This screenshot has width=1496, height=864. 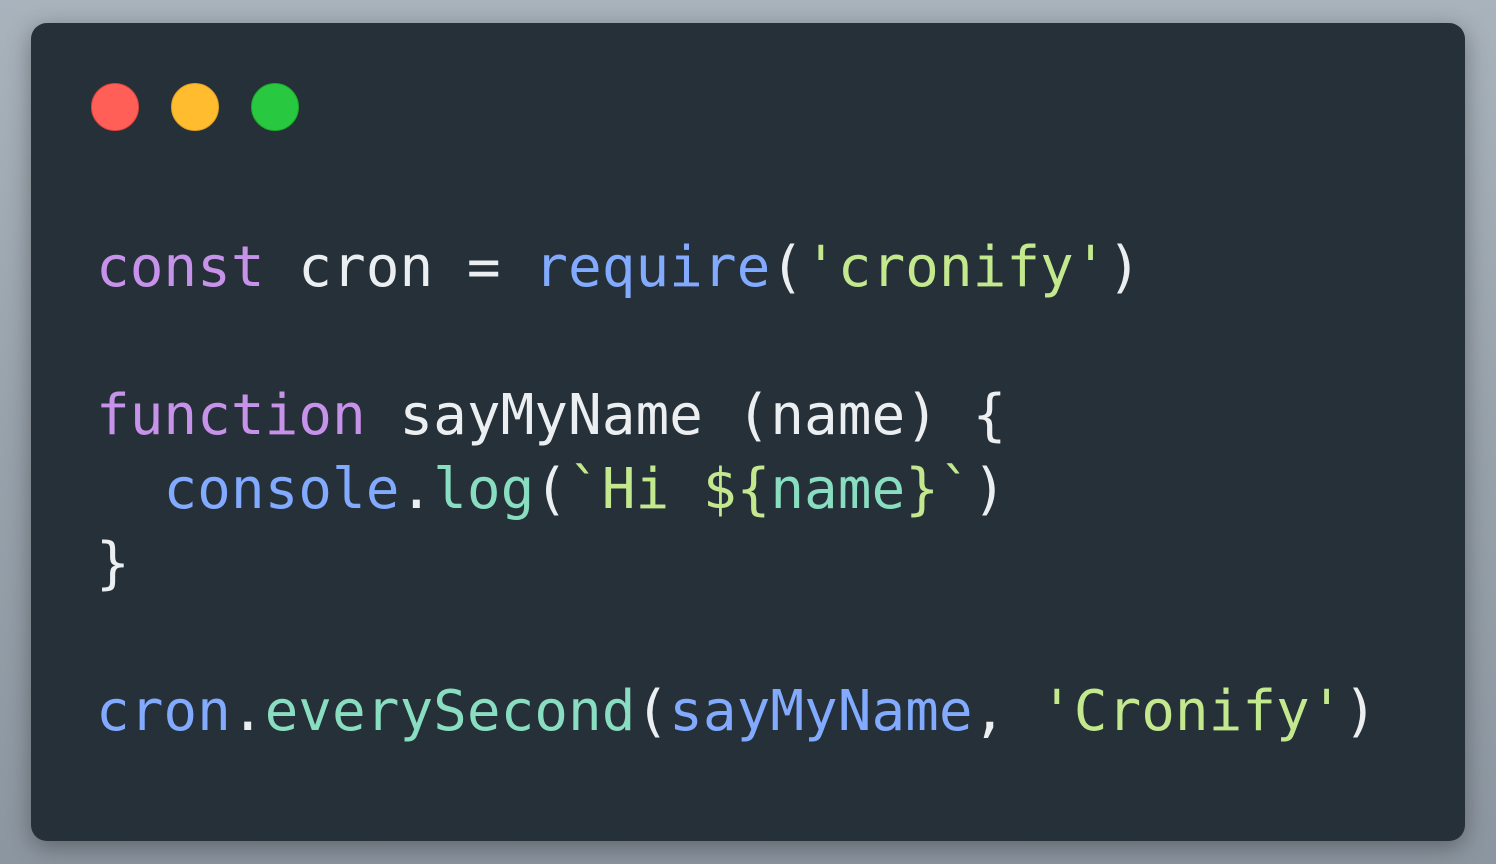 I want to click on code-token: ,, so click(x=1006, y=711).